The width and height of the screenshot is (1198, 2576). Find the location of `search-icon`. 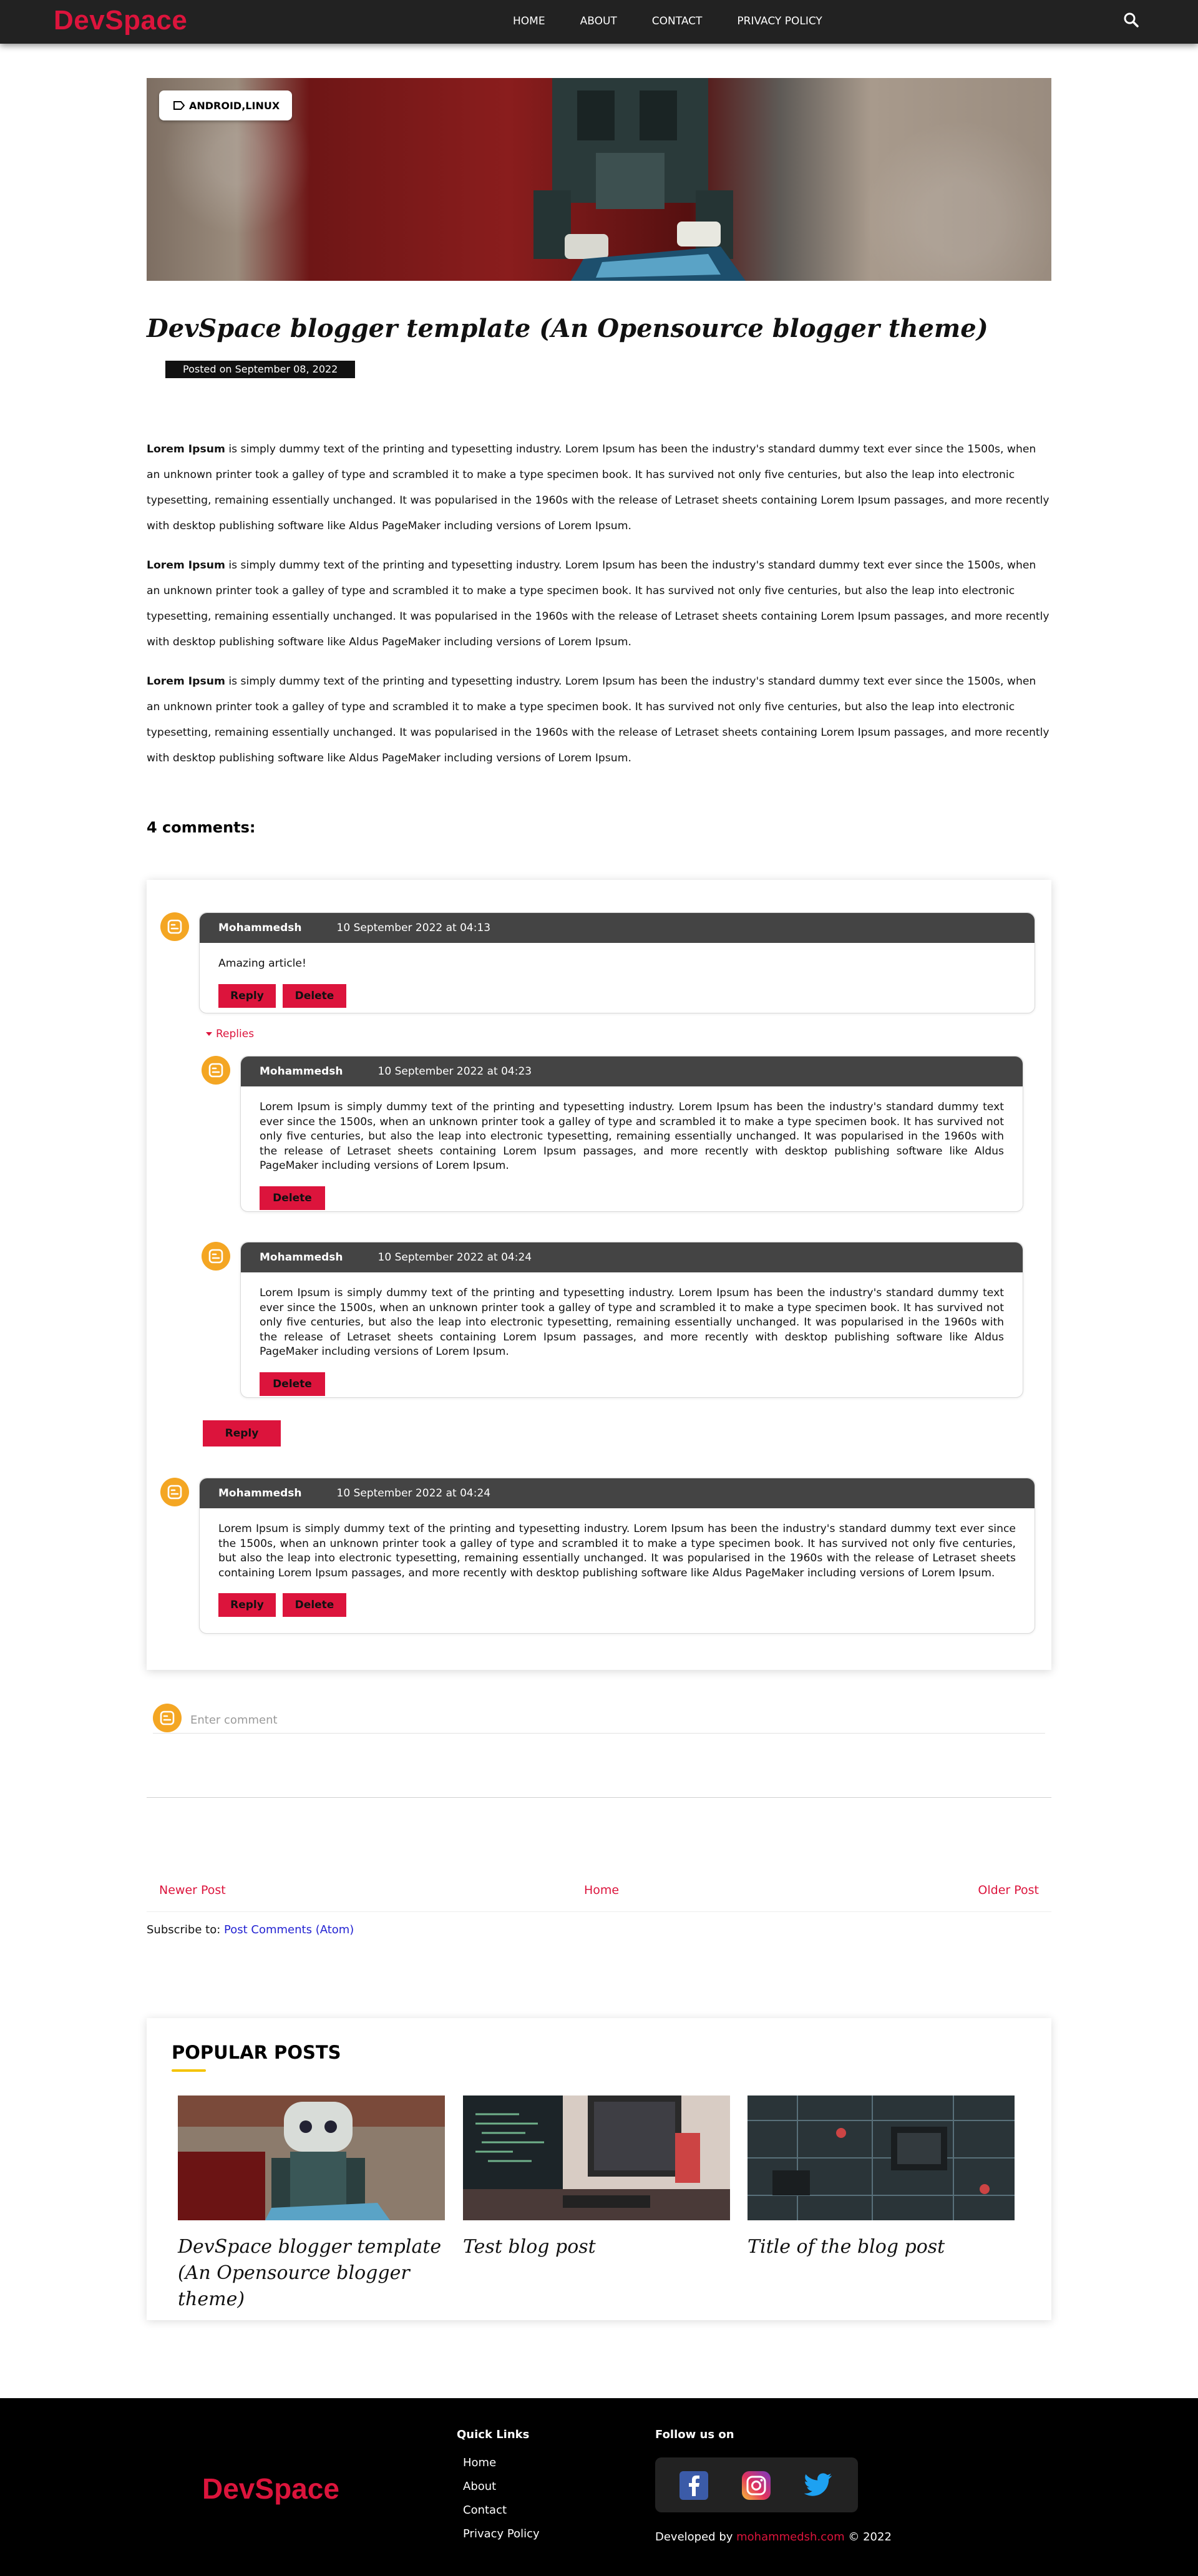

search-icon is located at coordinates (1131, 20).